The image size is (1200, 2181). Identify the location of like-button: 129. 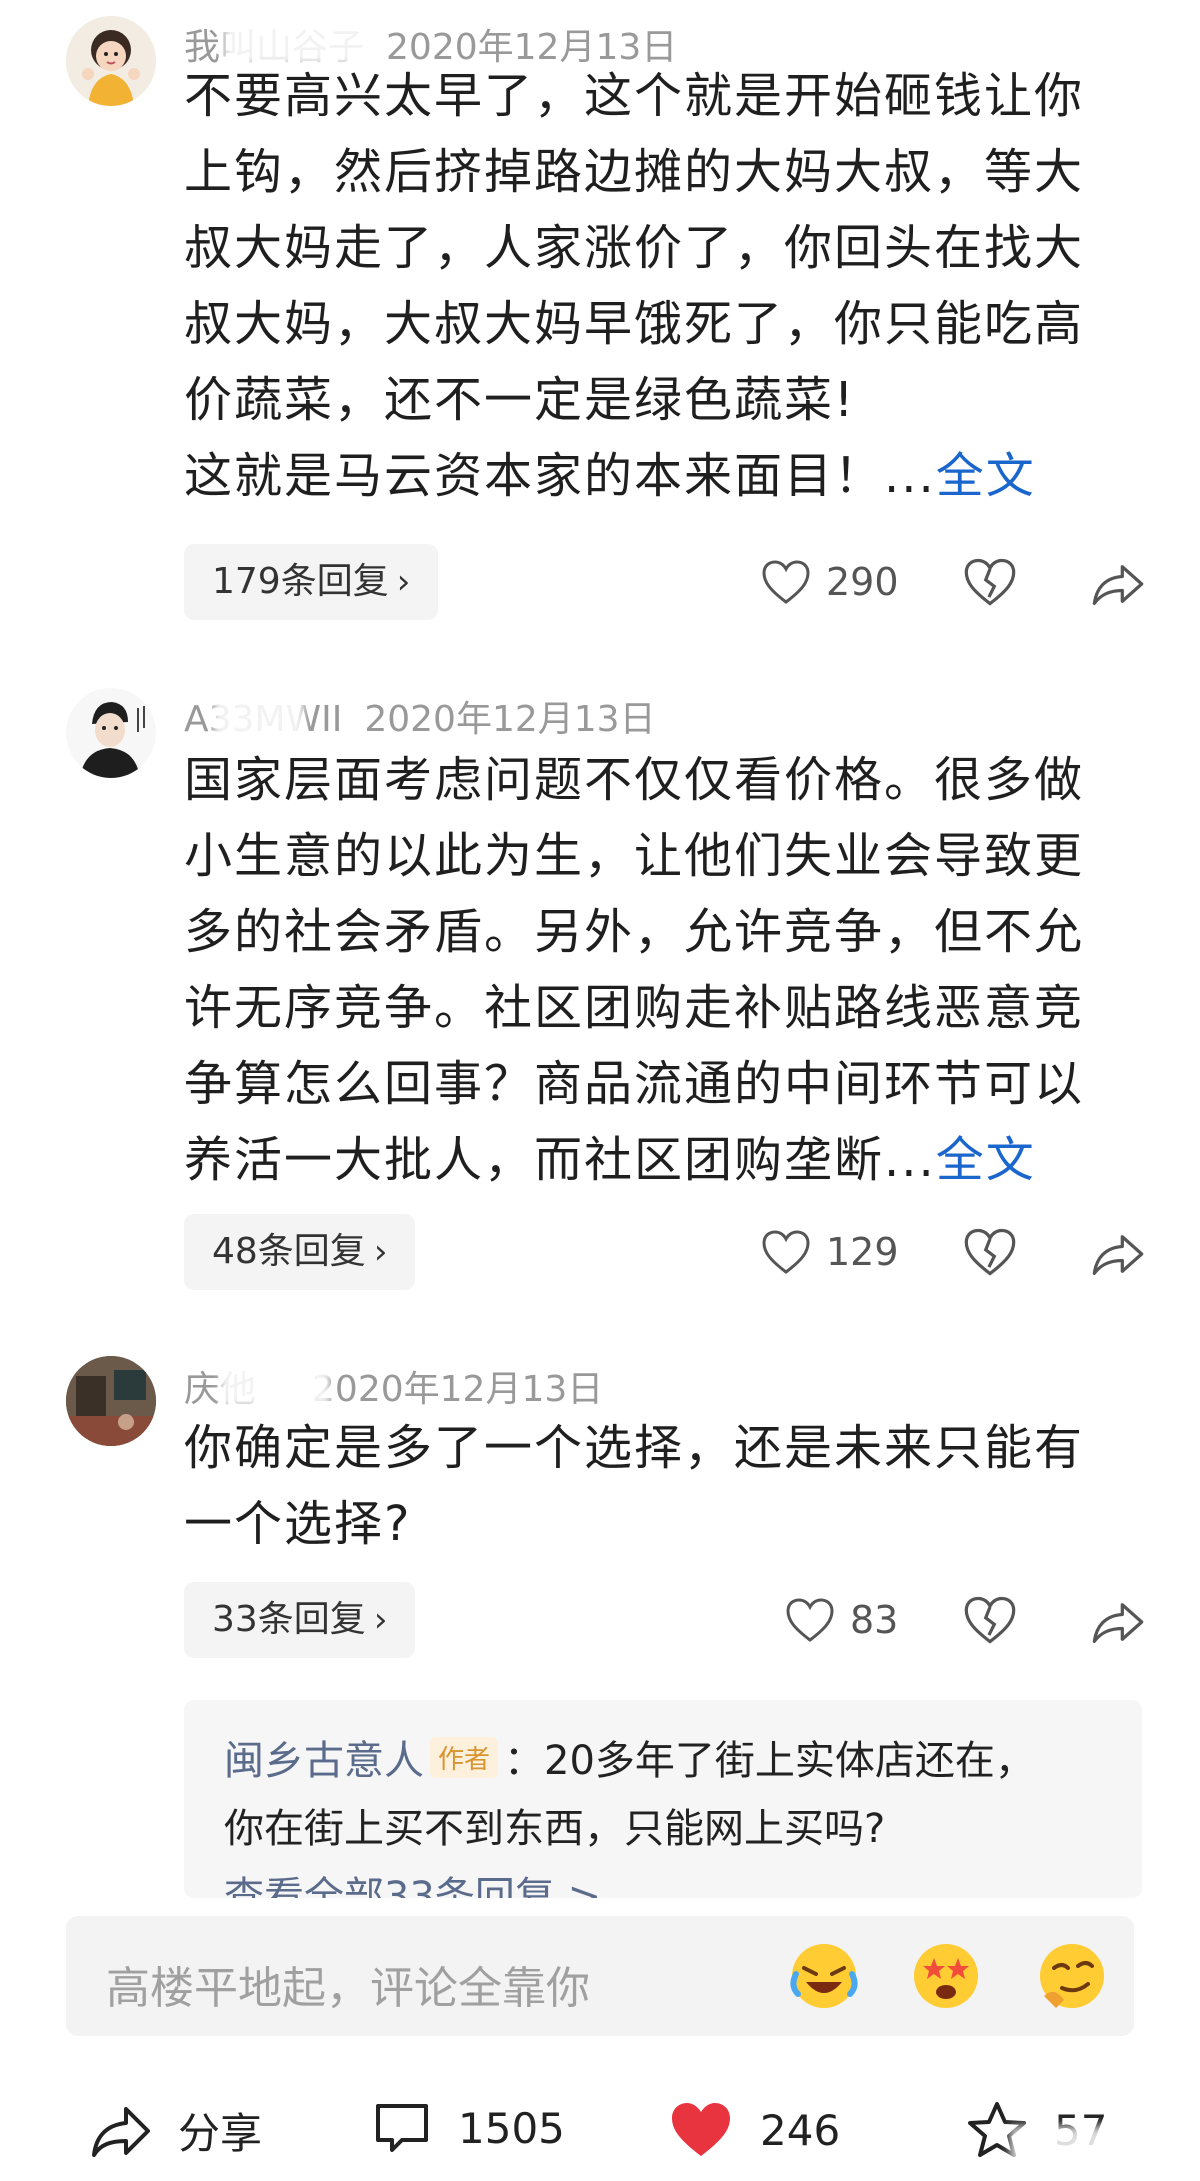
(829, 1252).